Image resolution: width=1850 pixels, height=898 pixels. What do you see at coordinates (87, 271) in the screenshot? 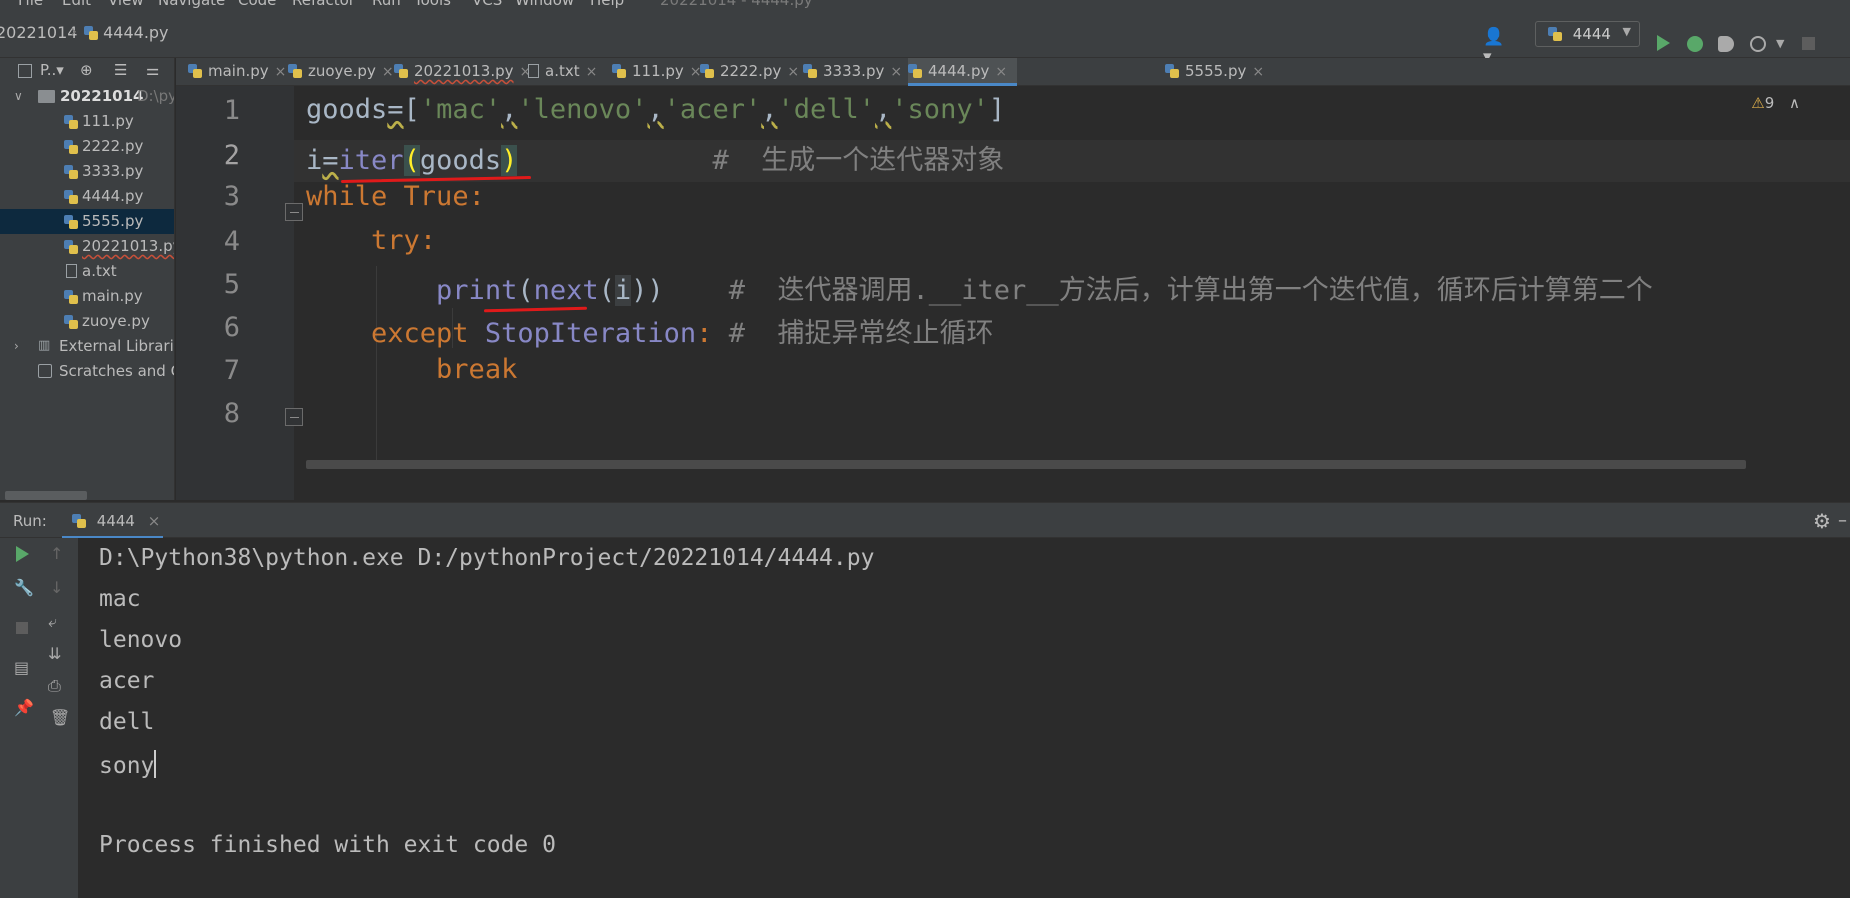
I see `tree-file: a.txt` at bounding box center [87, 271].